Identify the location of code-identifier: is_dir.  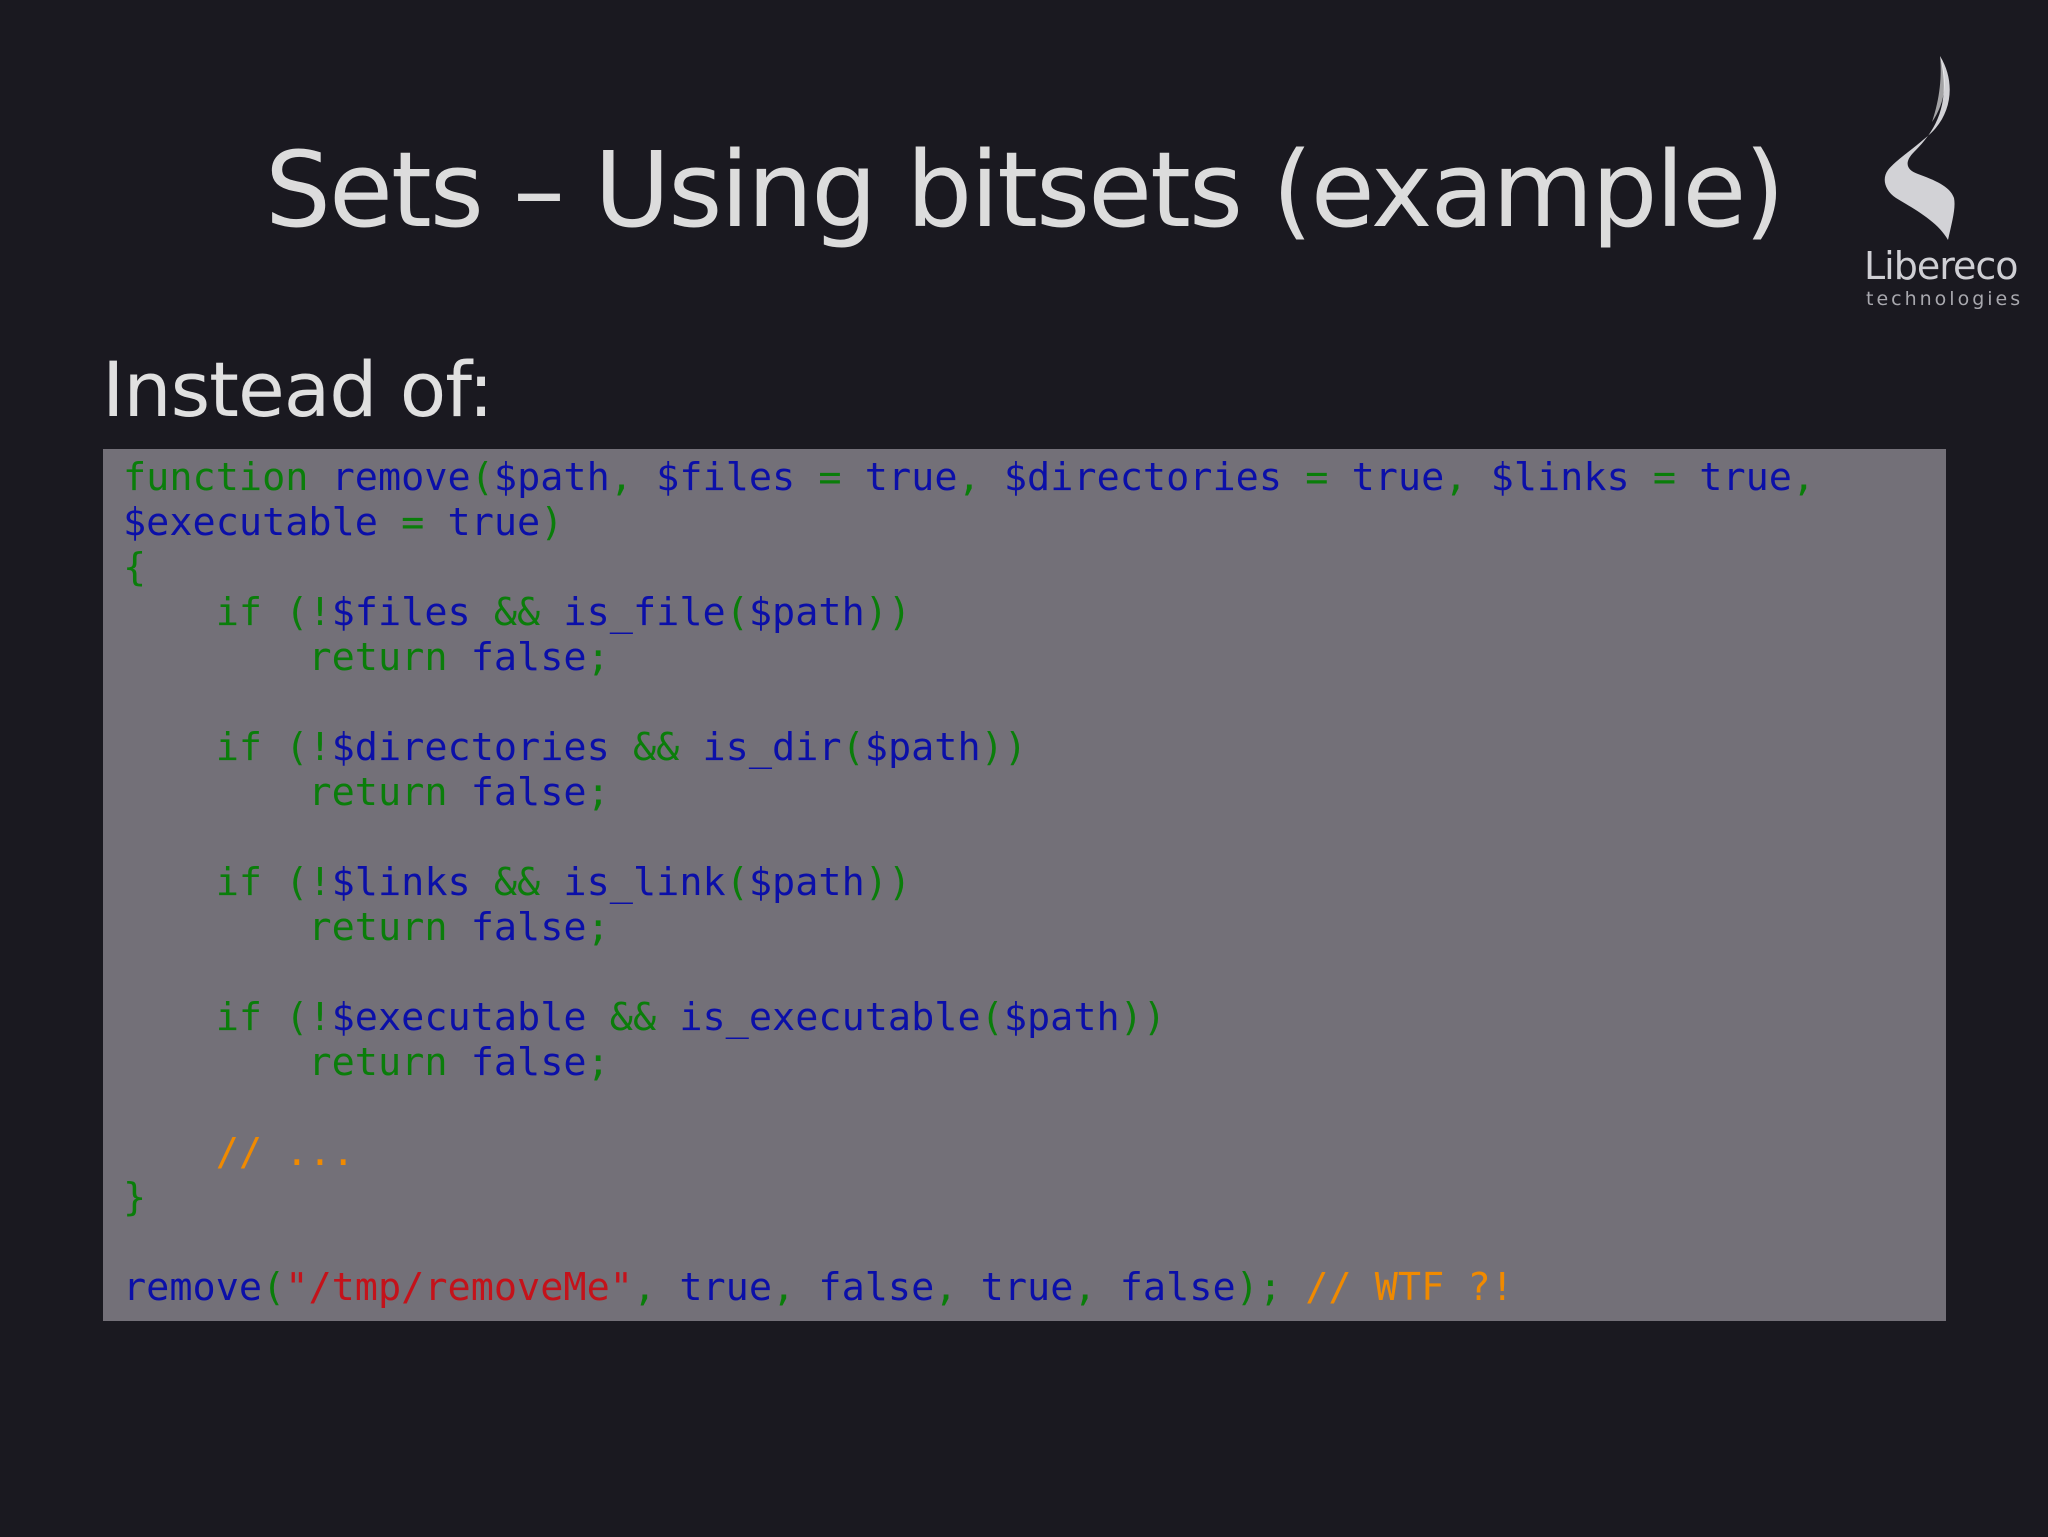
(772, 747).